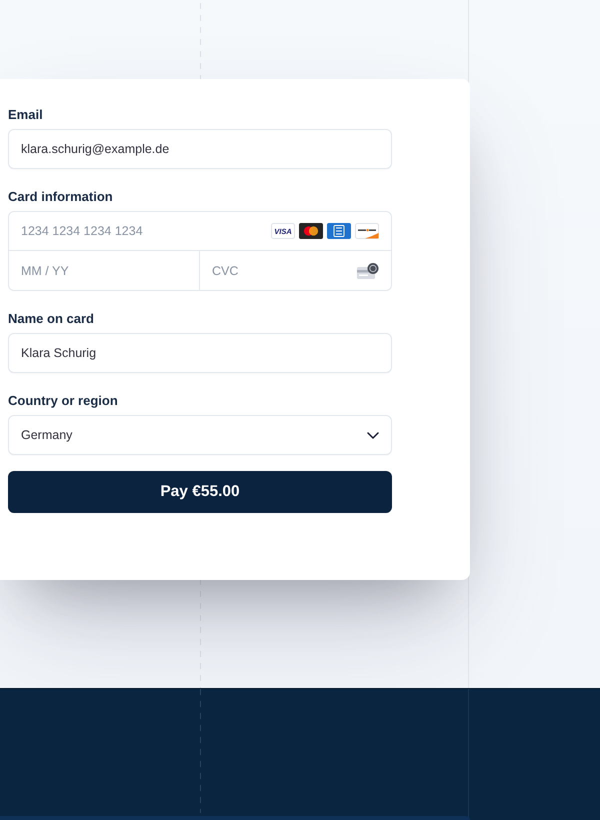  What do you see at coordinates (200, 435) in the screenshot?
I see `country-select: Germany` at bounding box center [200, 435].